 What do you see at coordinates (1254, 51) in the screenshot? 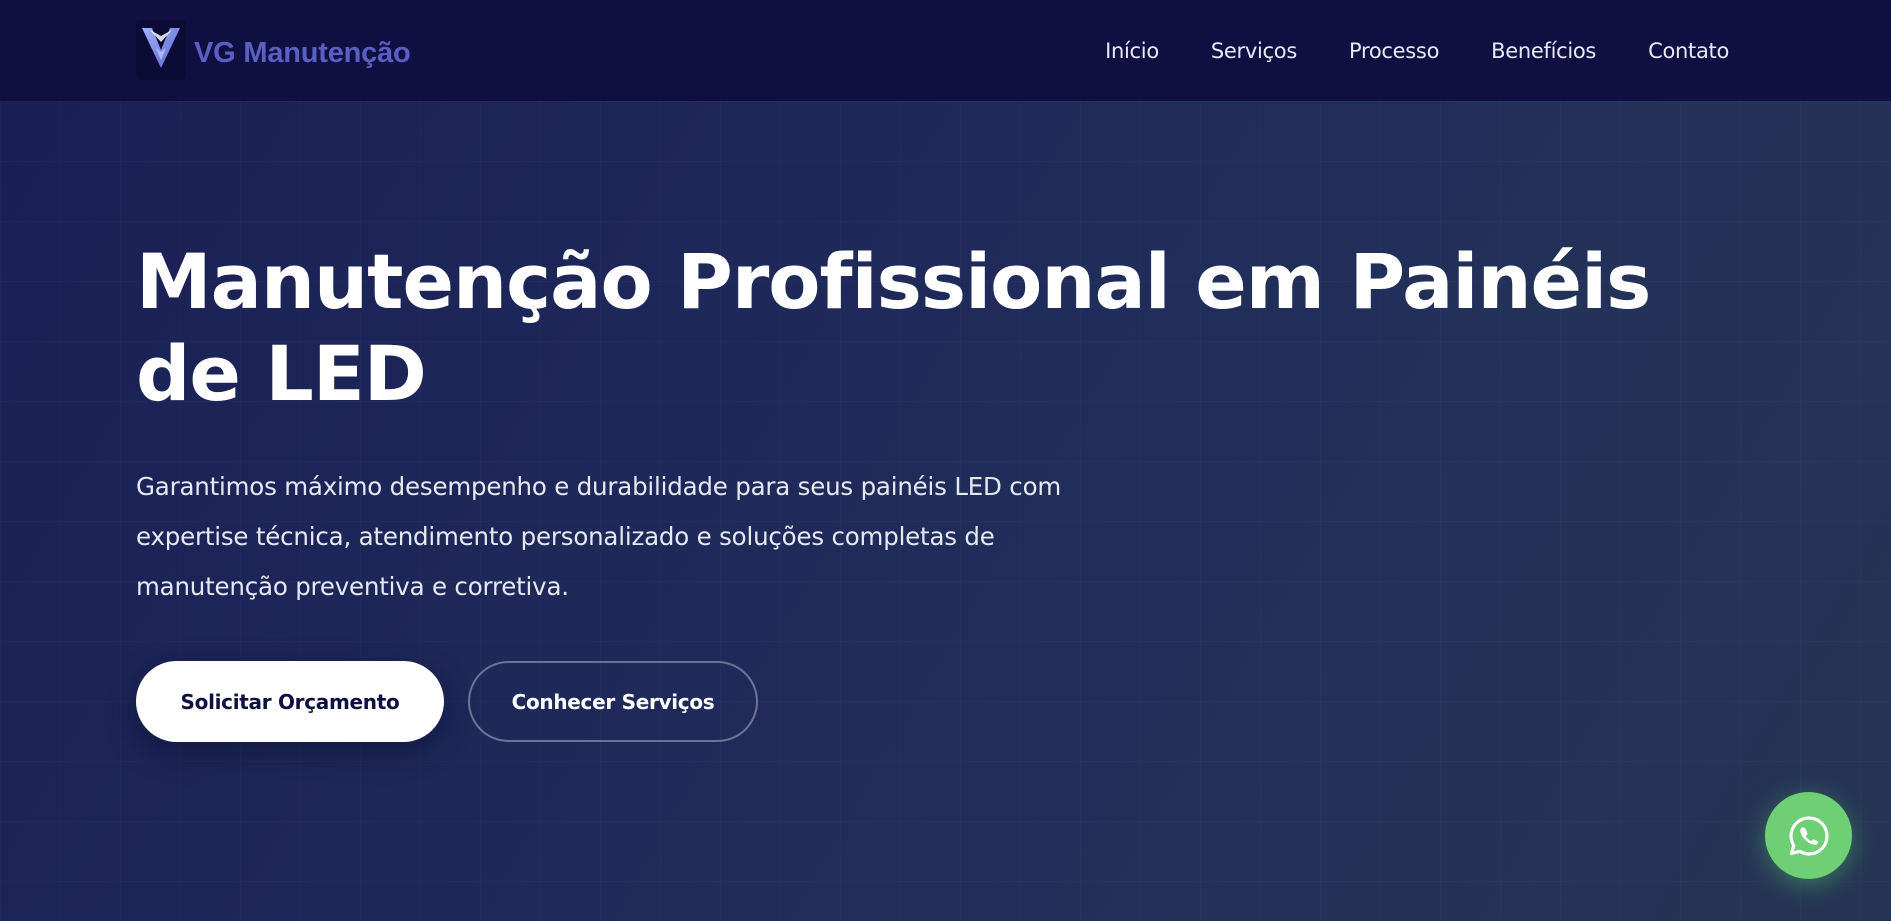
I see `nav-item-servicos: Serviços` at bounding box center [1254, 51].